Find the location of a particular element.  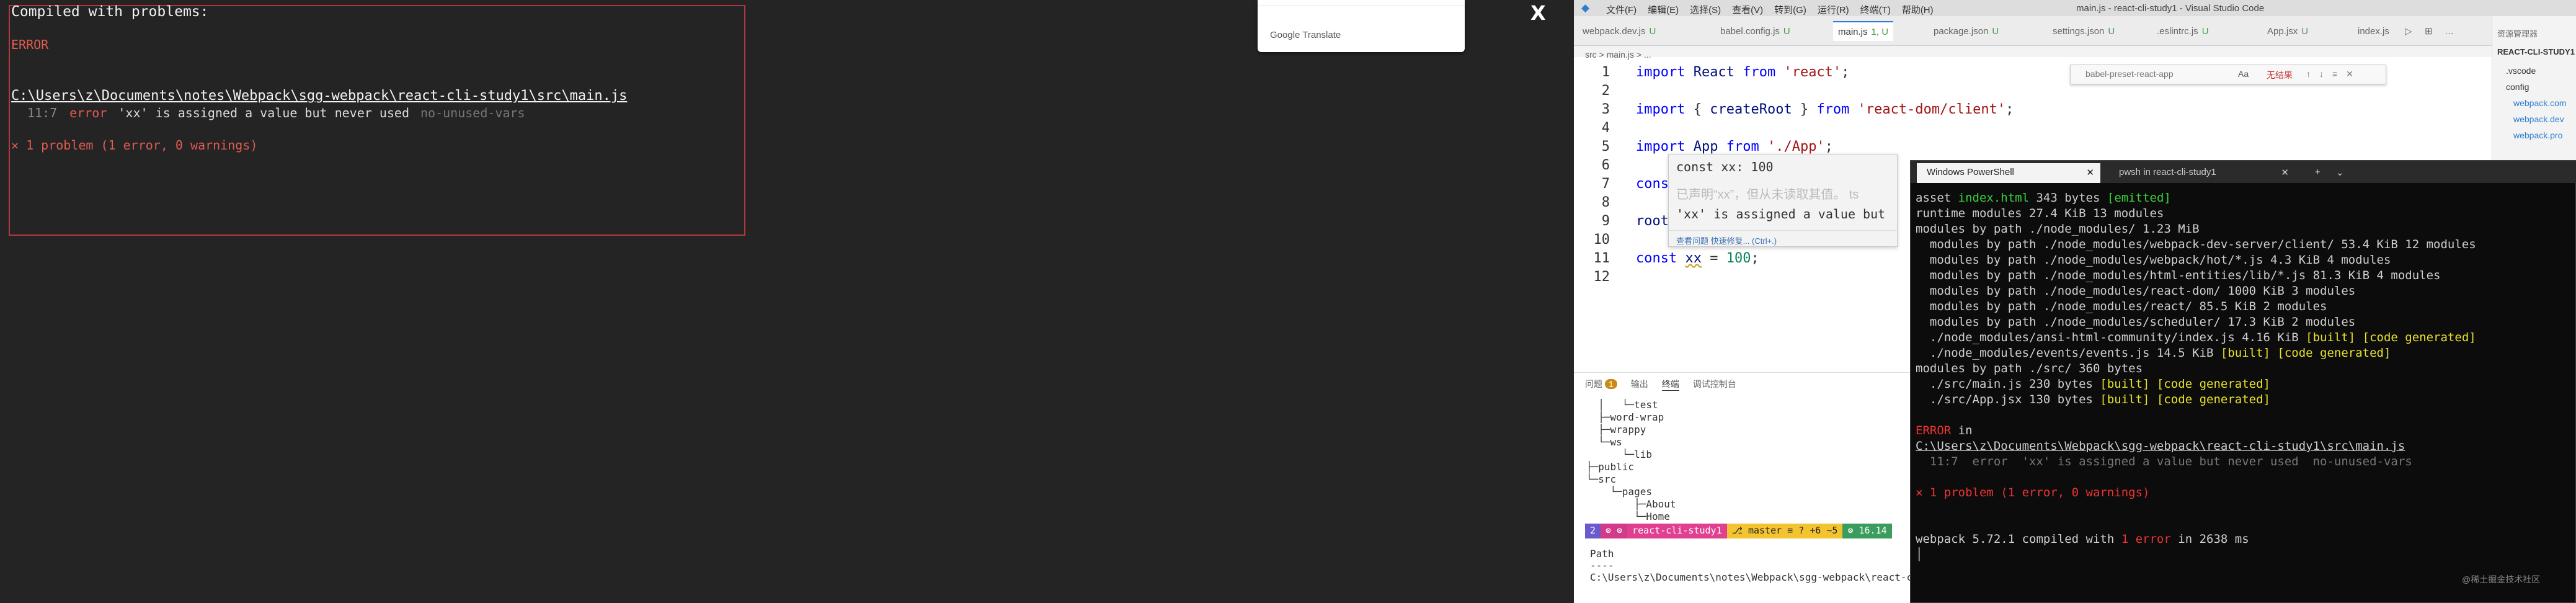

term-line: modules by path ./node_modules/ 1.23 MiB is located at coordinates (2058, 229).